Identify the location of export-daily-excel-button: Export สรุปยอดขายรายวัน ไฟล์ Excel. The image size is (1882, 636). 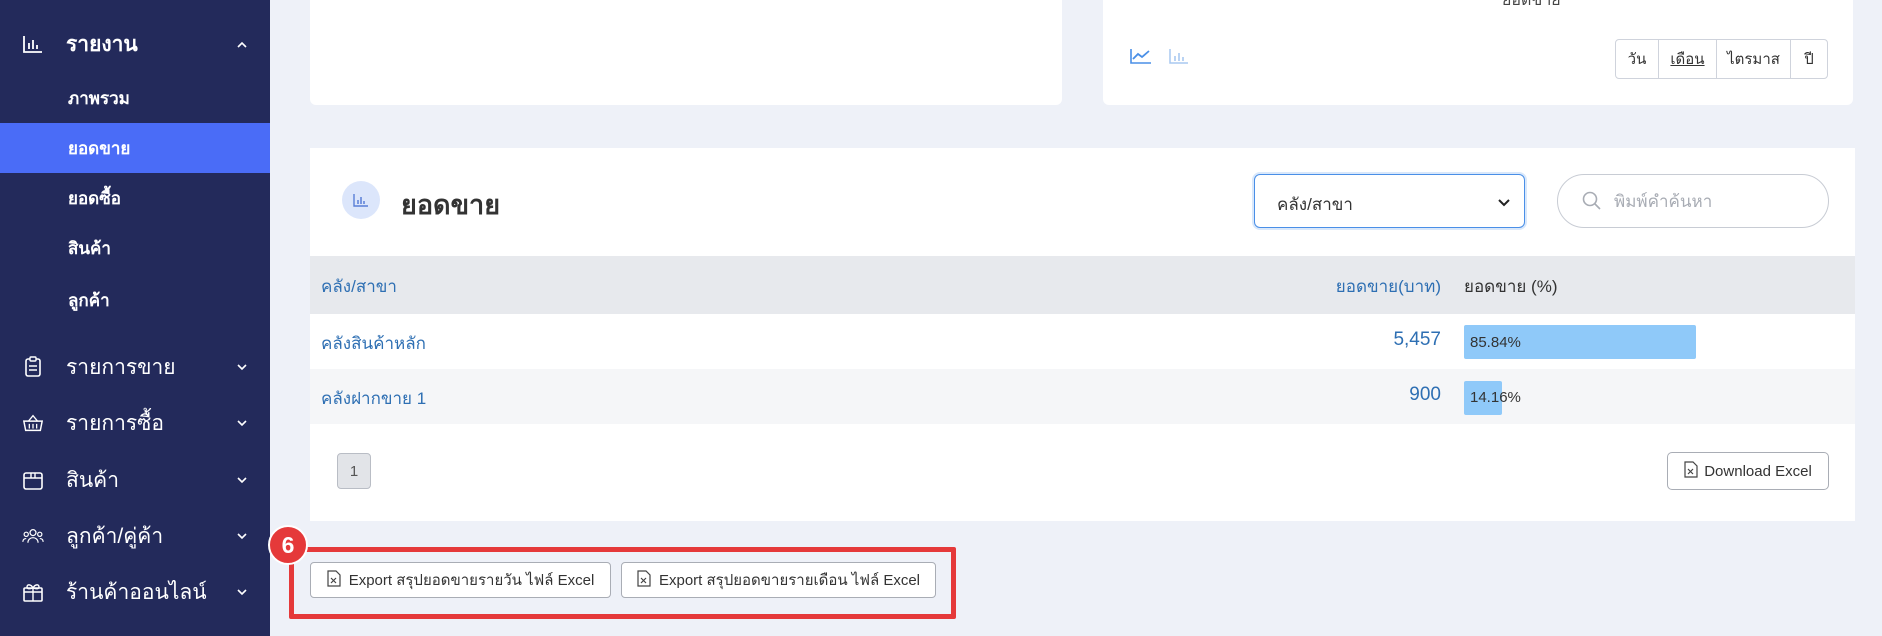
(460, 580).